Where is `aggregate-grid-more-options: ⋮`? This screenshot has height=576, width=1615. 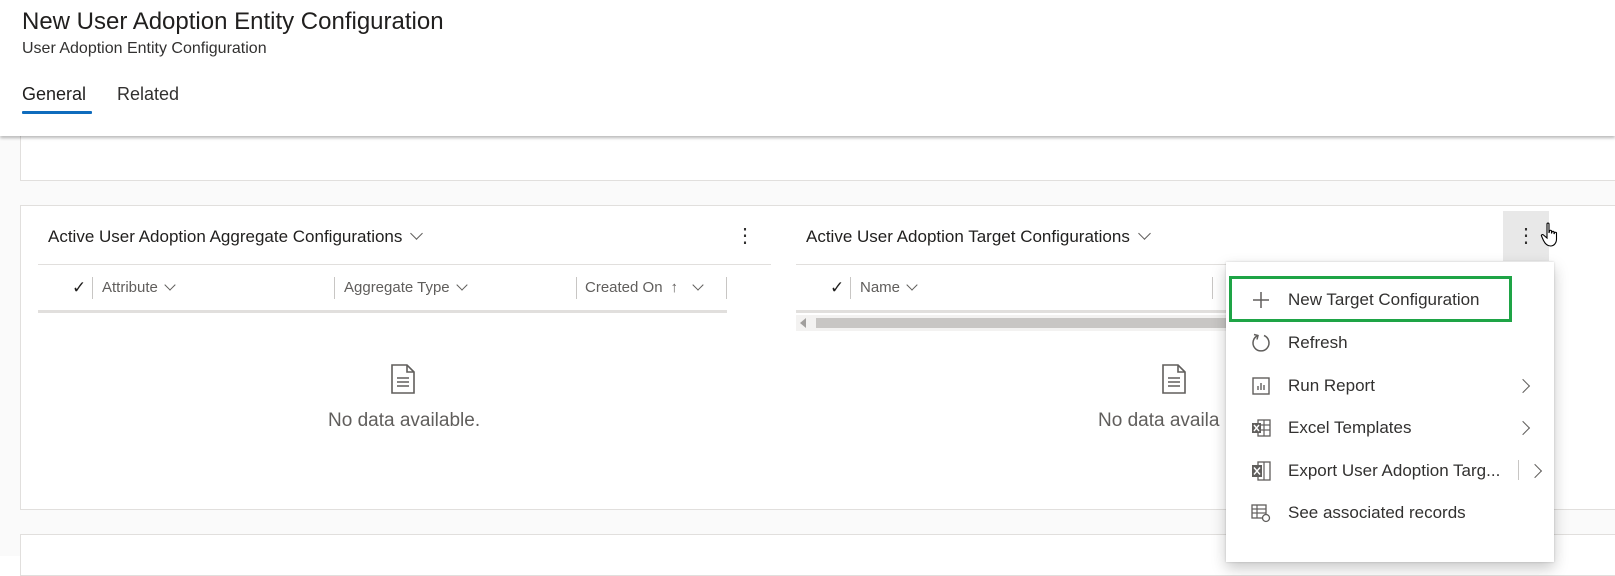
aggregate-grid-more-options: ⋮ is located at coordinates (745, 236).